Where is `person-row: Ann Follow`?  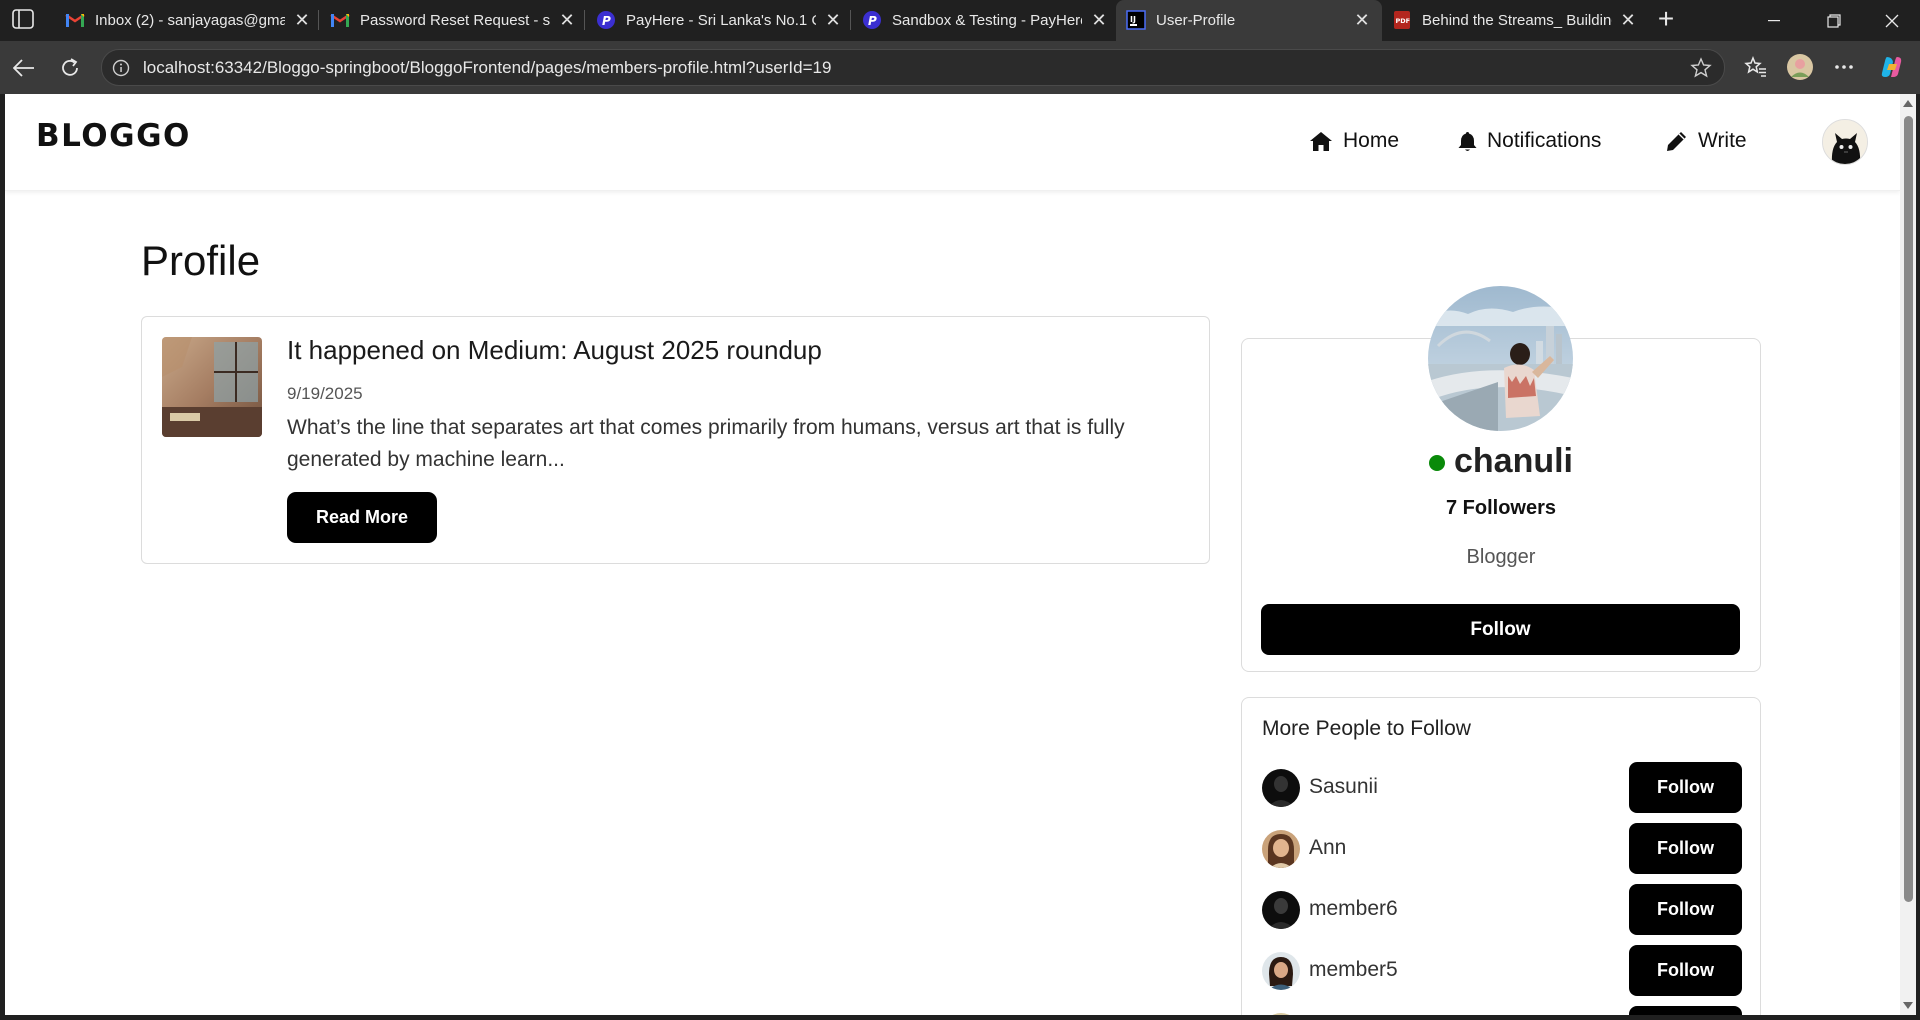
person-row: Ann Follow is located at coordinates (1502, 848).